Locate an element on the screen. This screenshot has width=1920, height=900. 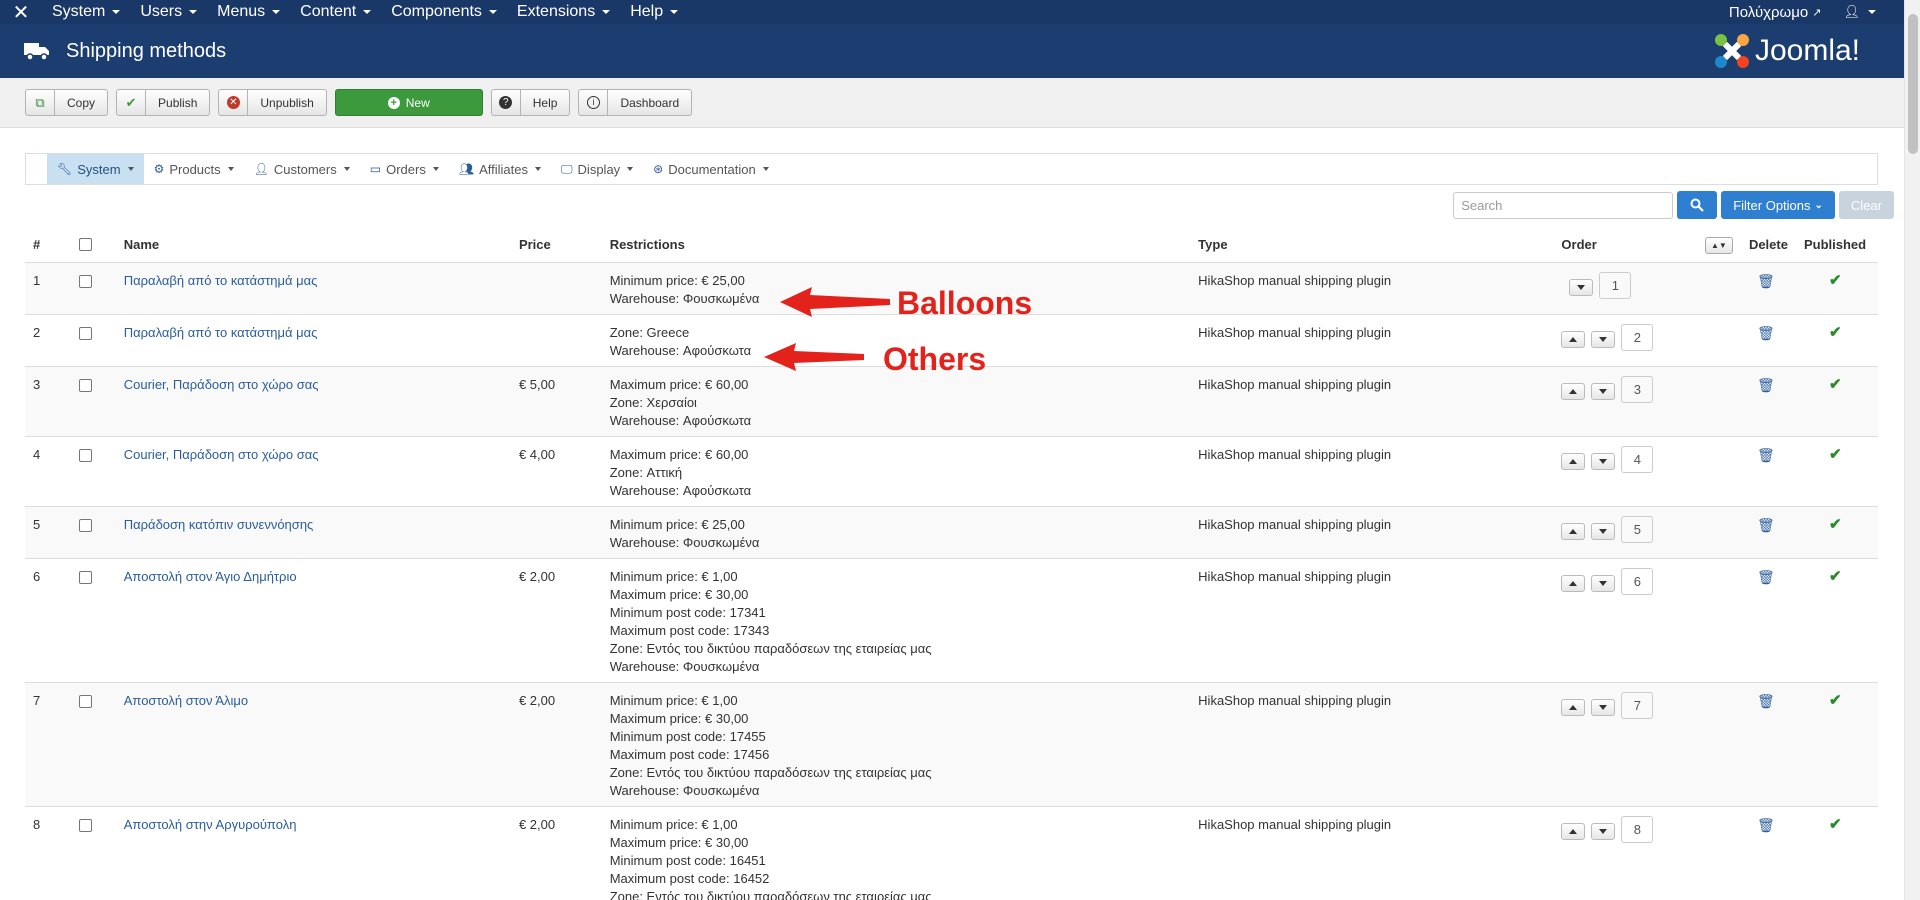
unpublish-button: ✕ Unpublish is located at coordinates (272, 102).